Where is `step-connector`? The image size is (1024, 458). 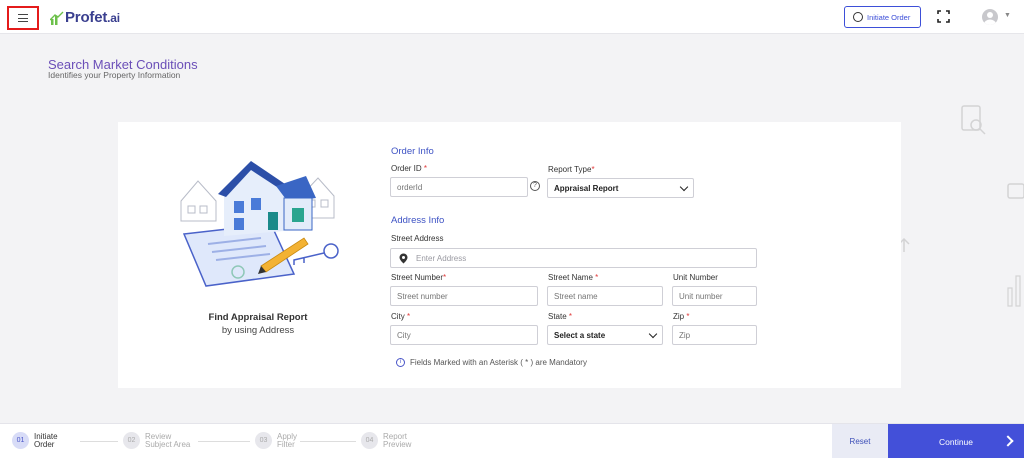 step-connector is located at coordinates (224, 441).